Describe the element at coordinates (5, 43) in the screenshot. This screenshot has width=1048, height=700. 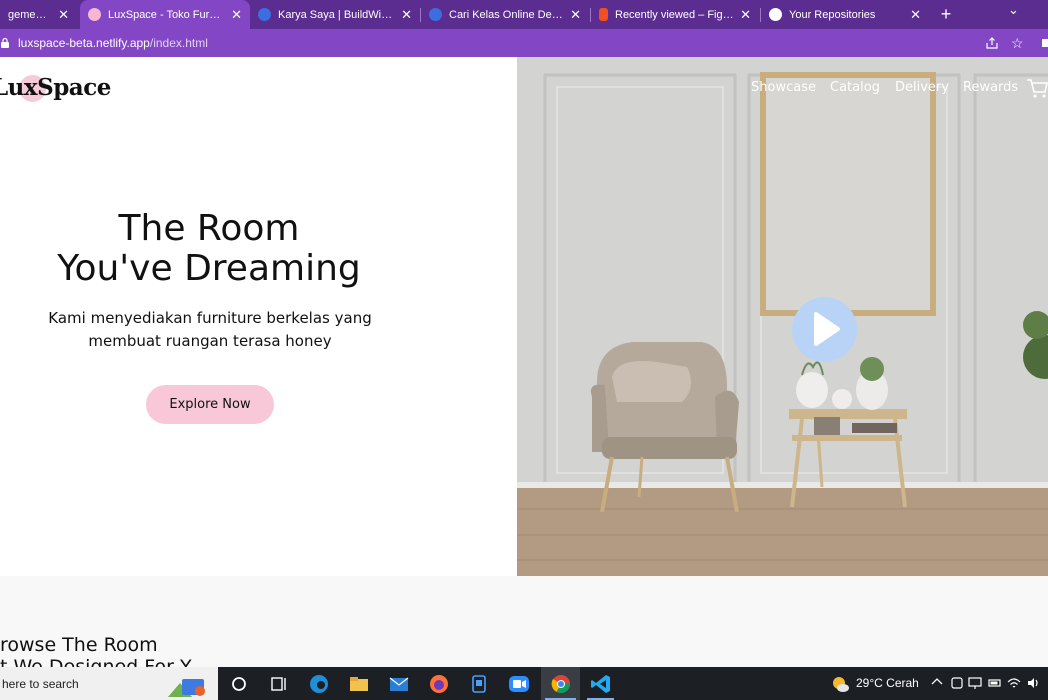
I see `lock-icon` at that location.